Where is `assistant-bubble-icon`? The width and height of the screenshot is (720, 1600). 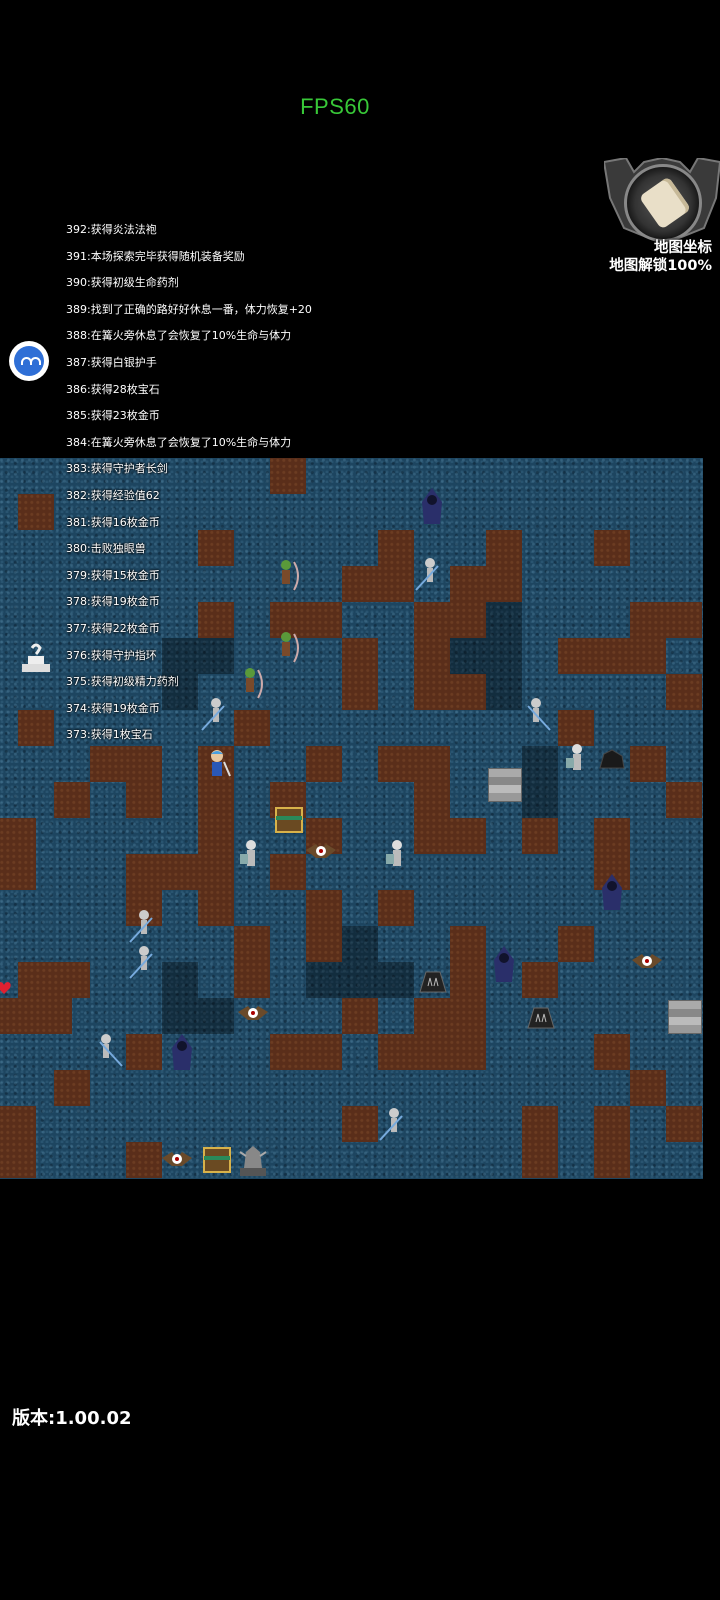 assistant-bubble-icon is located at coordinates (29, 361).